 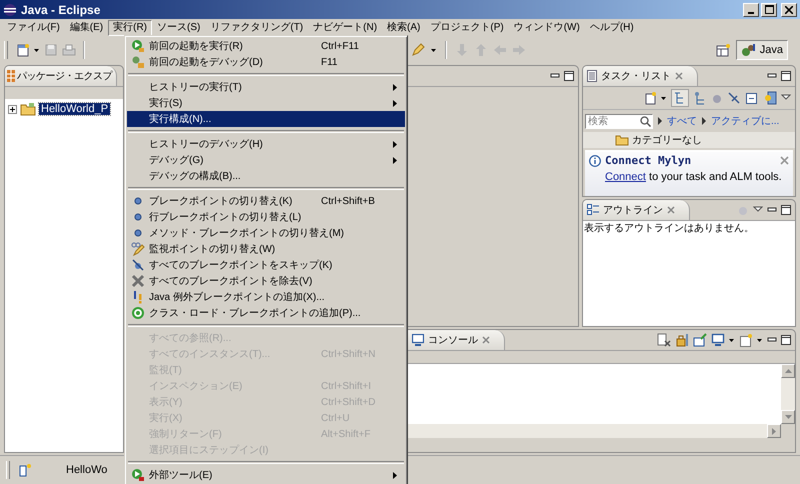 I want to click on collapse-all-icon, so click(x=752, y=98).